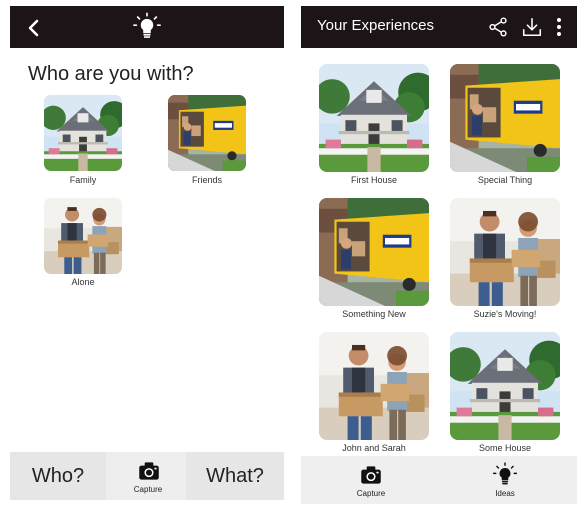 This screenshot has height=509, width=586. I want to click on chevron-left-icon, so click(33, 28).